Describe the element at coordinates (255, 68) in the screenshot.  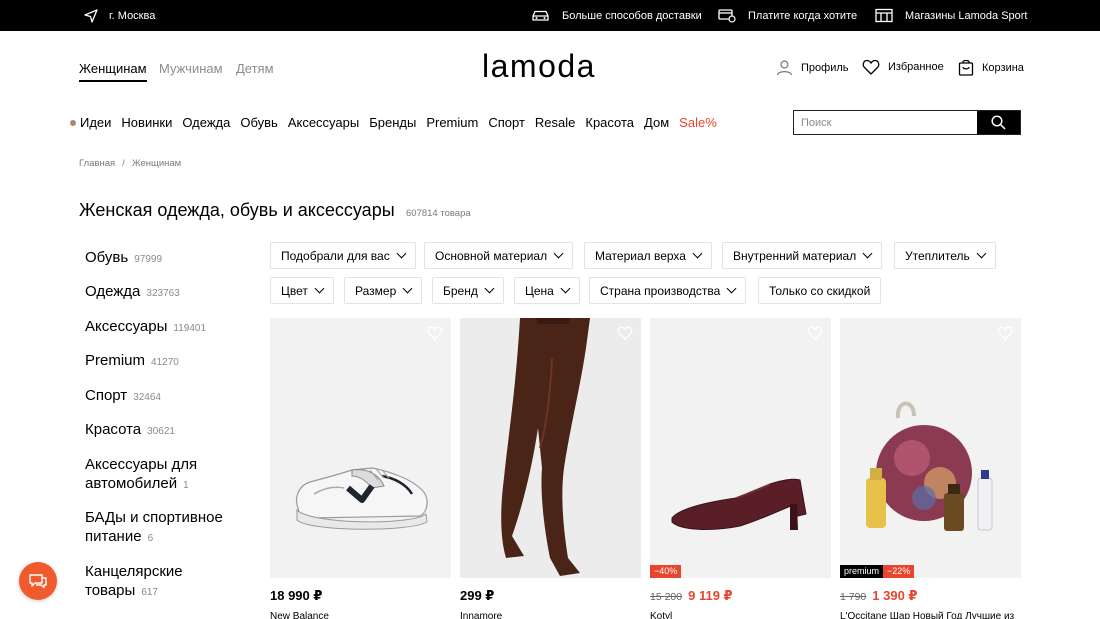
I see `tab-kids: Детям` at that location.